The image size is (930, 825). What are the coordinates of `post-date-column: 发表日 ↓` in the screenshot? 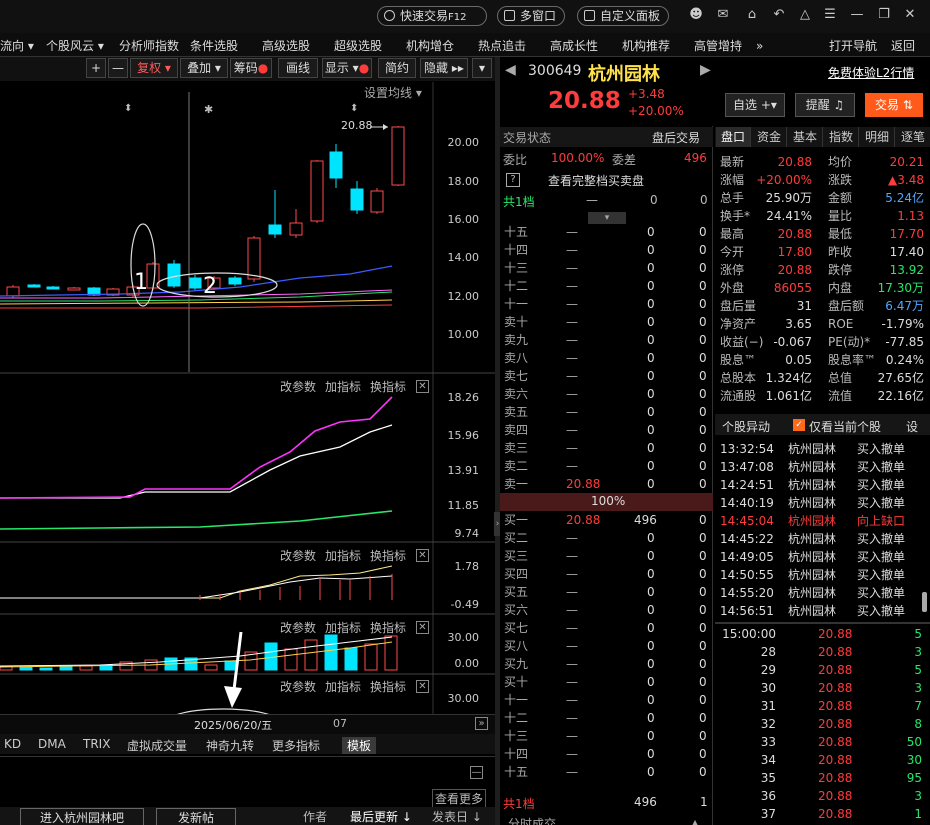 It's located at (457, 816).